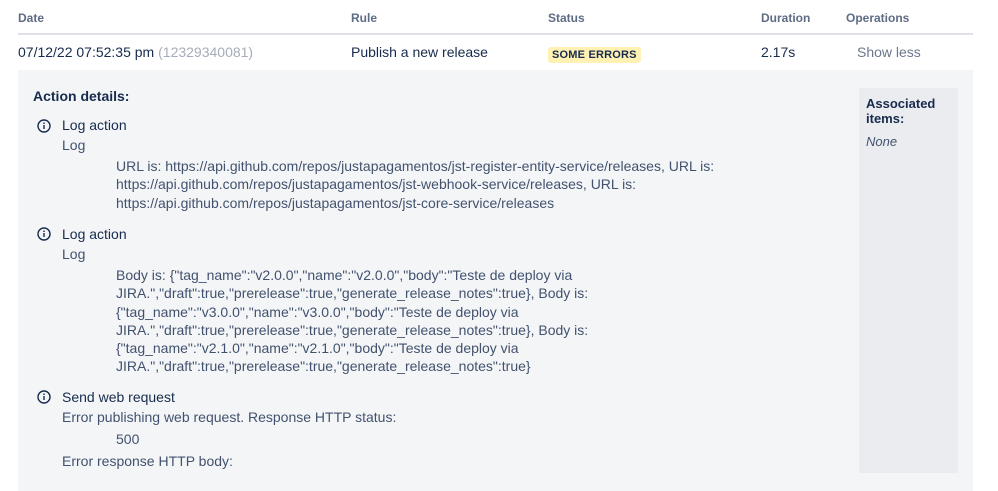  I want to click on run-date-cell: 07/12/22 07:52:35 pm (12329340081), so click(135, 52).